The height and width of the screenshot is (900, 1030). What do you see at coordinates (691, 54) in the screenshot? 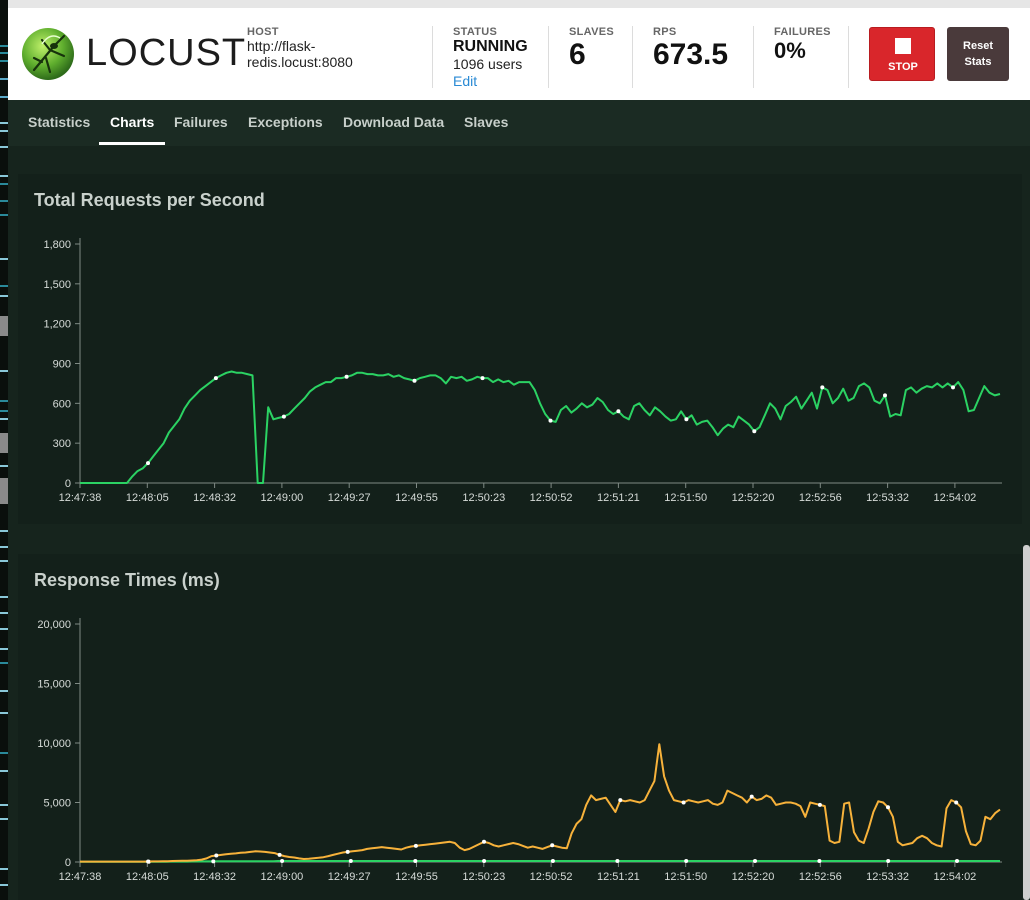
I see `rps-value: 673.5` at bounding box center [691, 54].